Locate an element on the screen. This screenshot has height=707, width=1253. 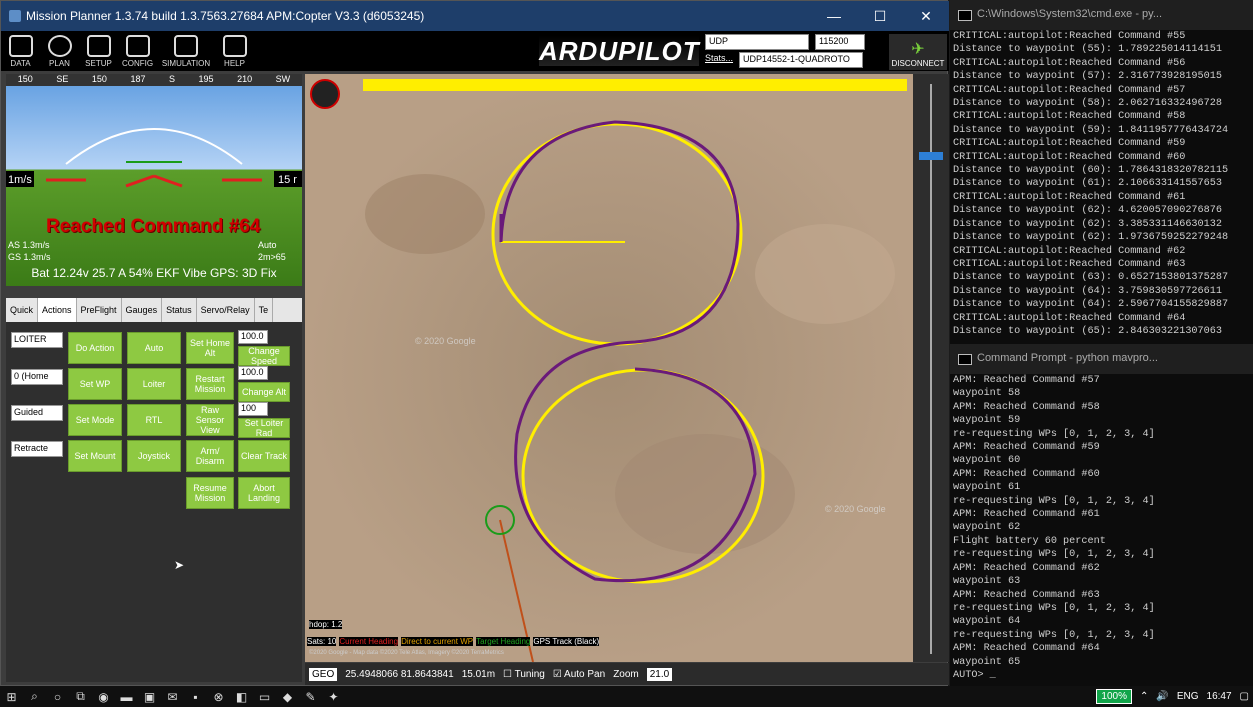
altitude-slider is located at coordinates (931, 368).